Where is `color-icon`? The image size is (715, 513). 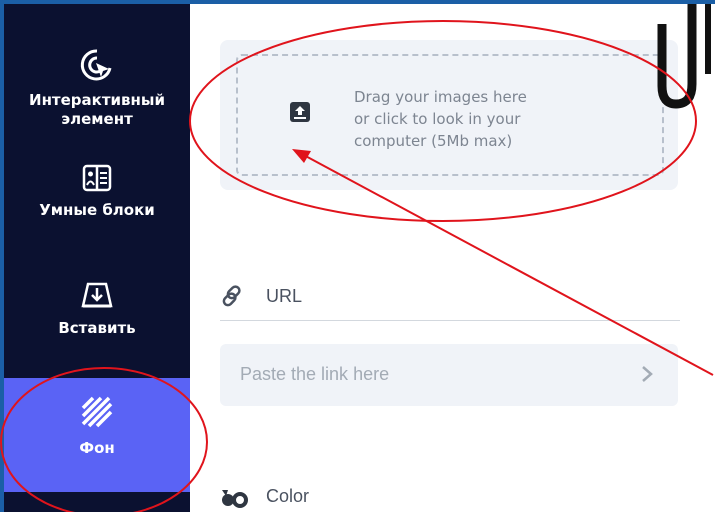 color-icon is located at coordinates (234, 500).